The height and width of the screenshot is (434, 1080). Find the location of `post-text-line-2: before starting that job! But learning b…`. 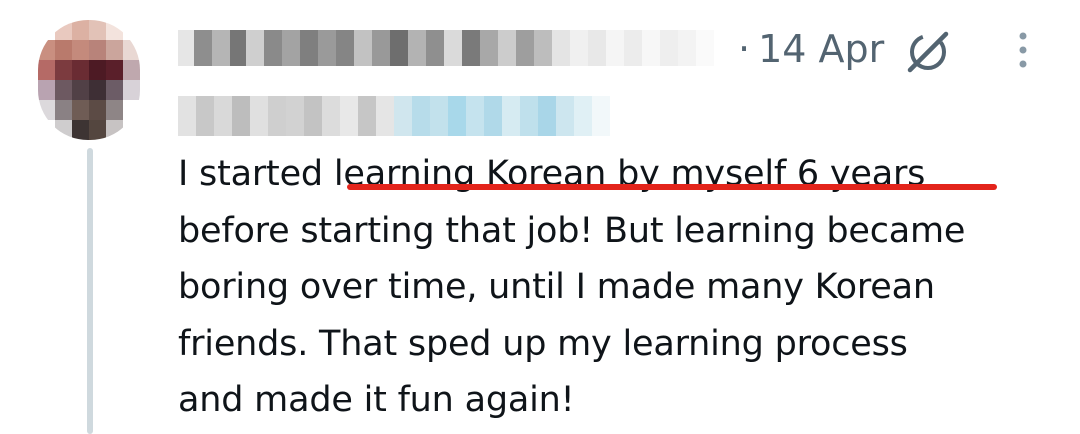

post-text-line-2: before starting that job! But learning b… is located at coordinates (572, 230).